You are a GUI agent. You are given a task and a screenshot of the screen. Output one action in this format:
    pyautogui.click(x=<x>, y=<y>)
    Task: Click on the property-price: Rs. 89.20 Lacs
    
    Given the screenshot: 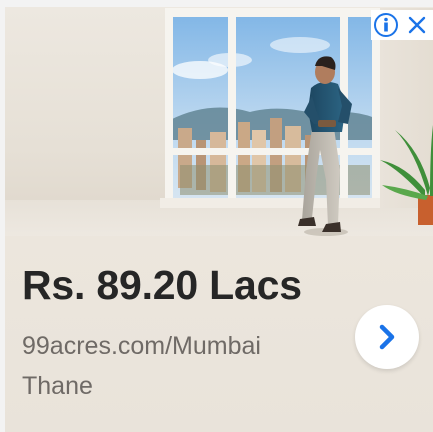 What is the action you would take?
    pyautogui.click(x=162, y=285)
    